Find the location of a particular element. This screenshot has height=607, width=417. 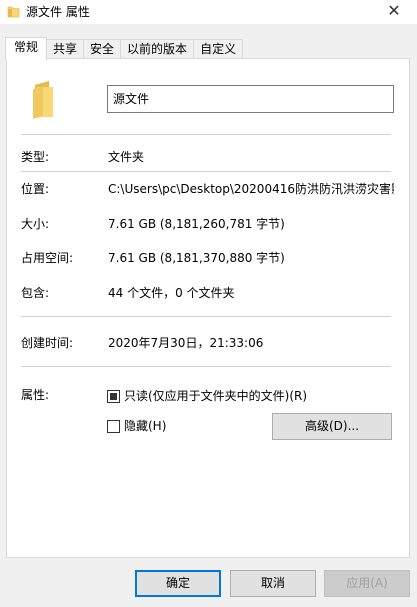

contains-value: 44 个文件，0 个文件夹 is located at coordinates (171, 293).